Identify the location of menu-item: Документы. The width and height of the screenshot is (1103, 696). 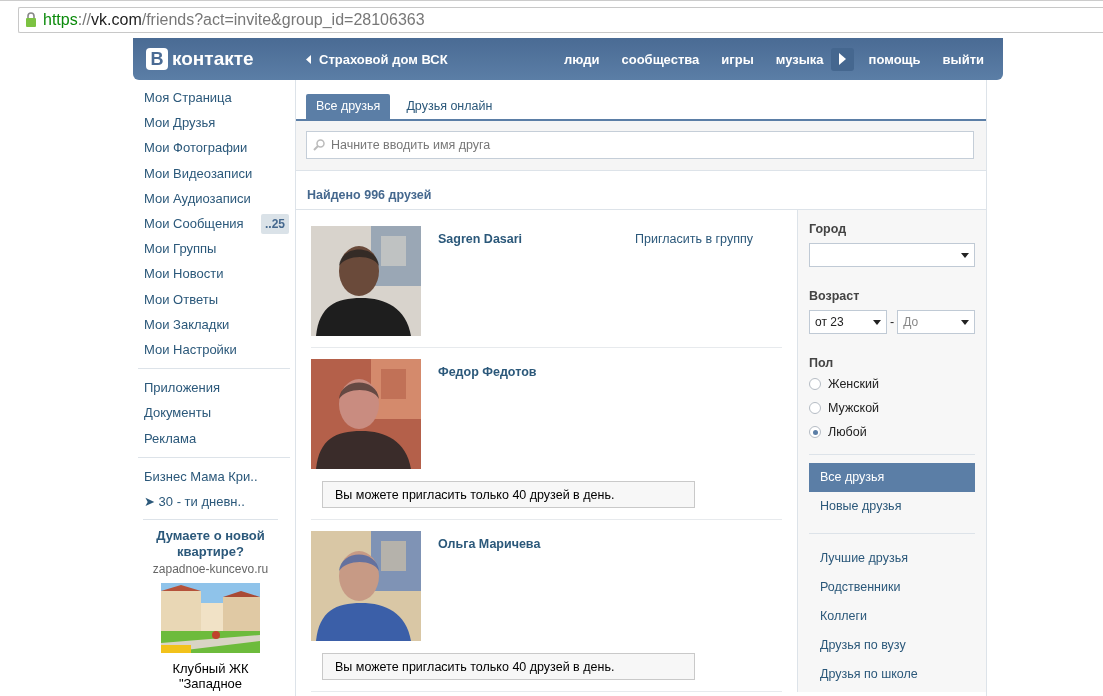
(177, 413).